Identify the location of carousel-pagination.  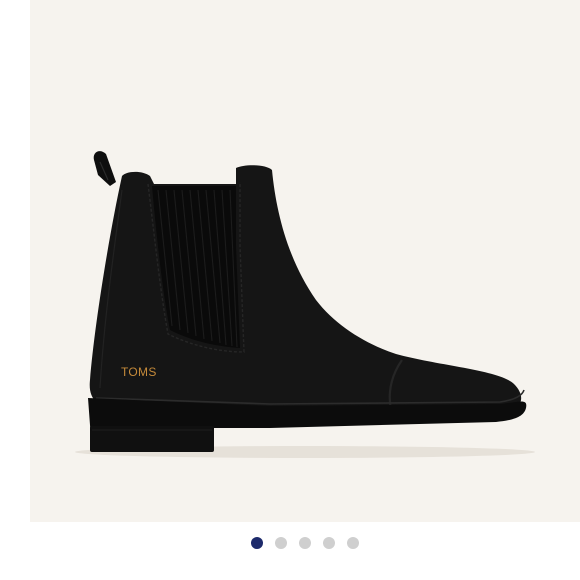
(290, 543).